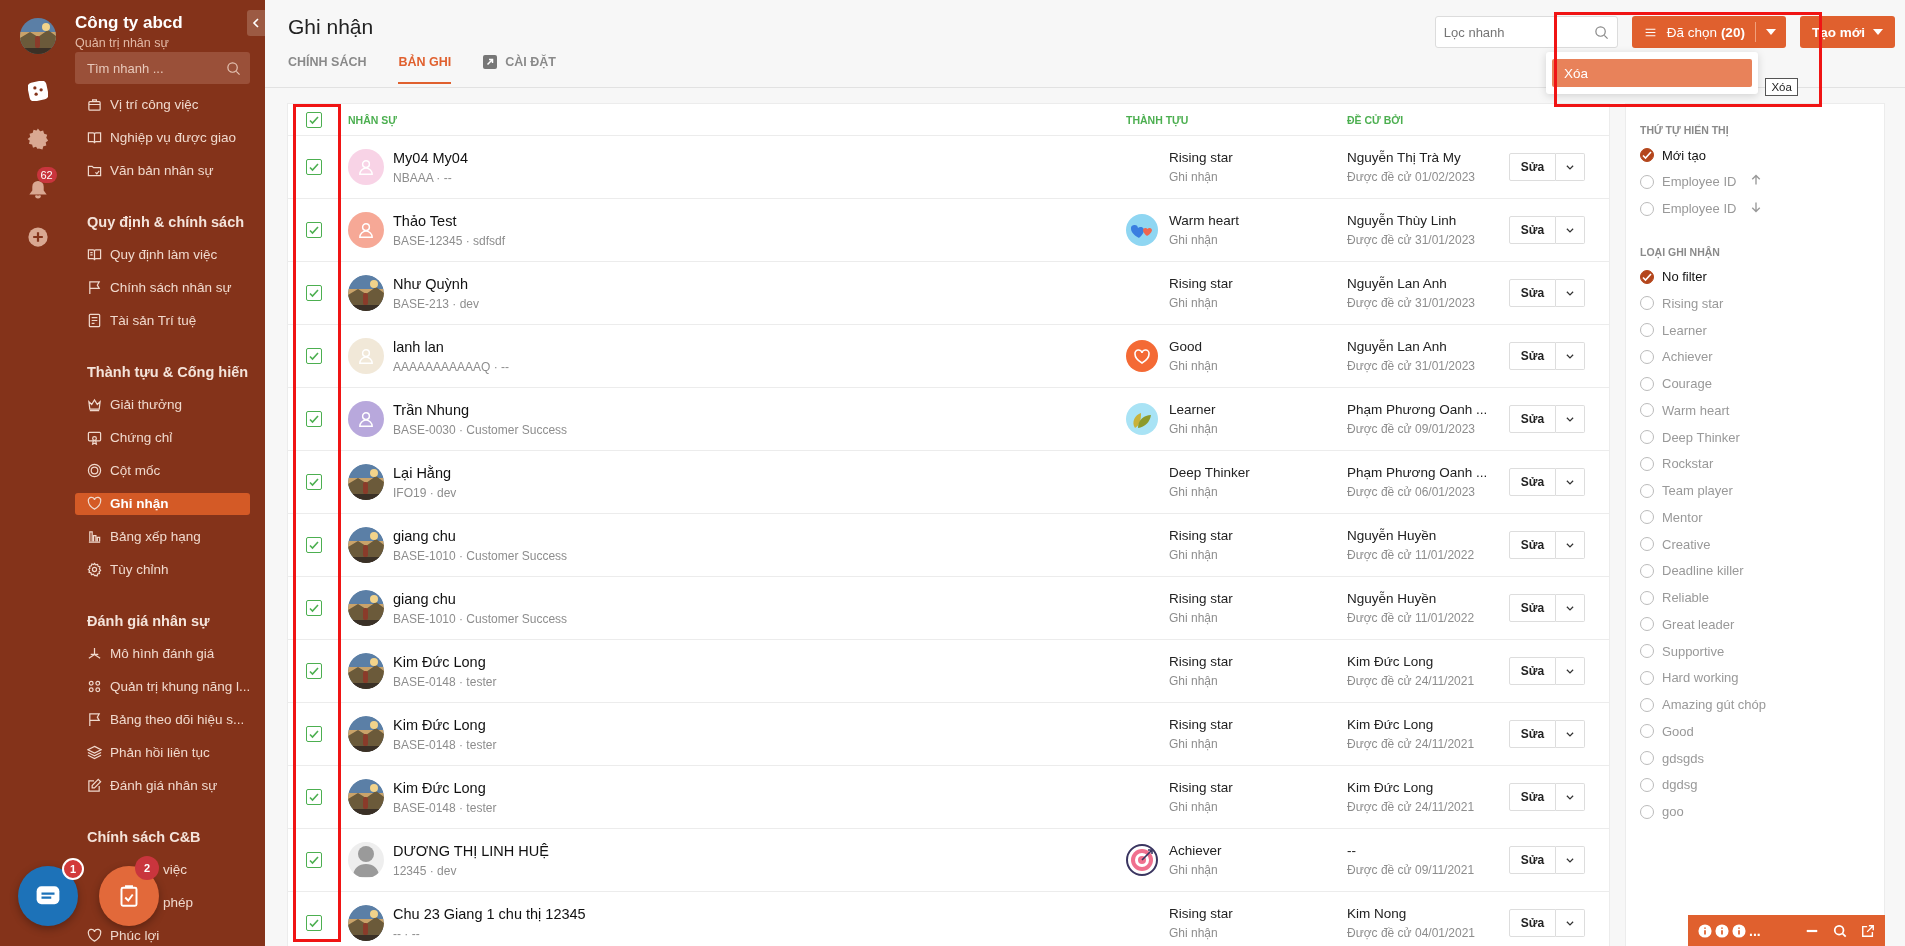 The image size is (1905, 946). I want to click on nav-item: Nghiệp vụ được giao, so click(162, 137).